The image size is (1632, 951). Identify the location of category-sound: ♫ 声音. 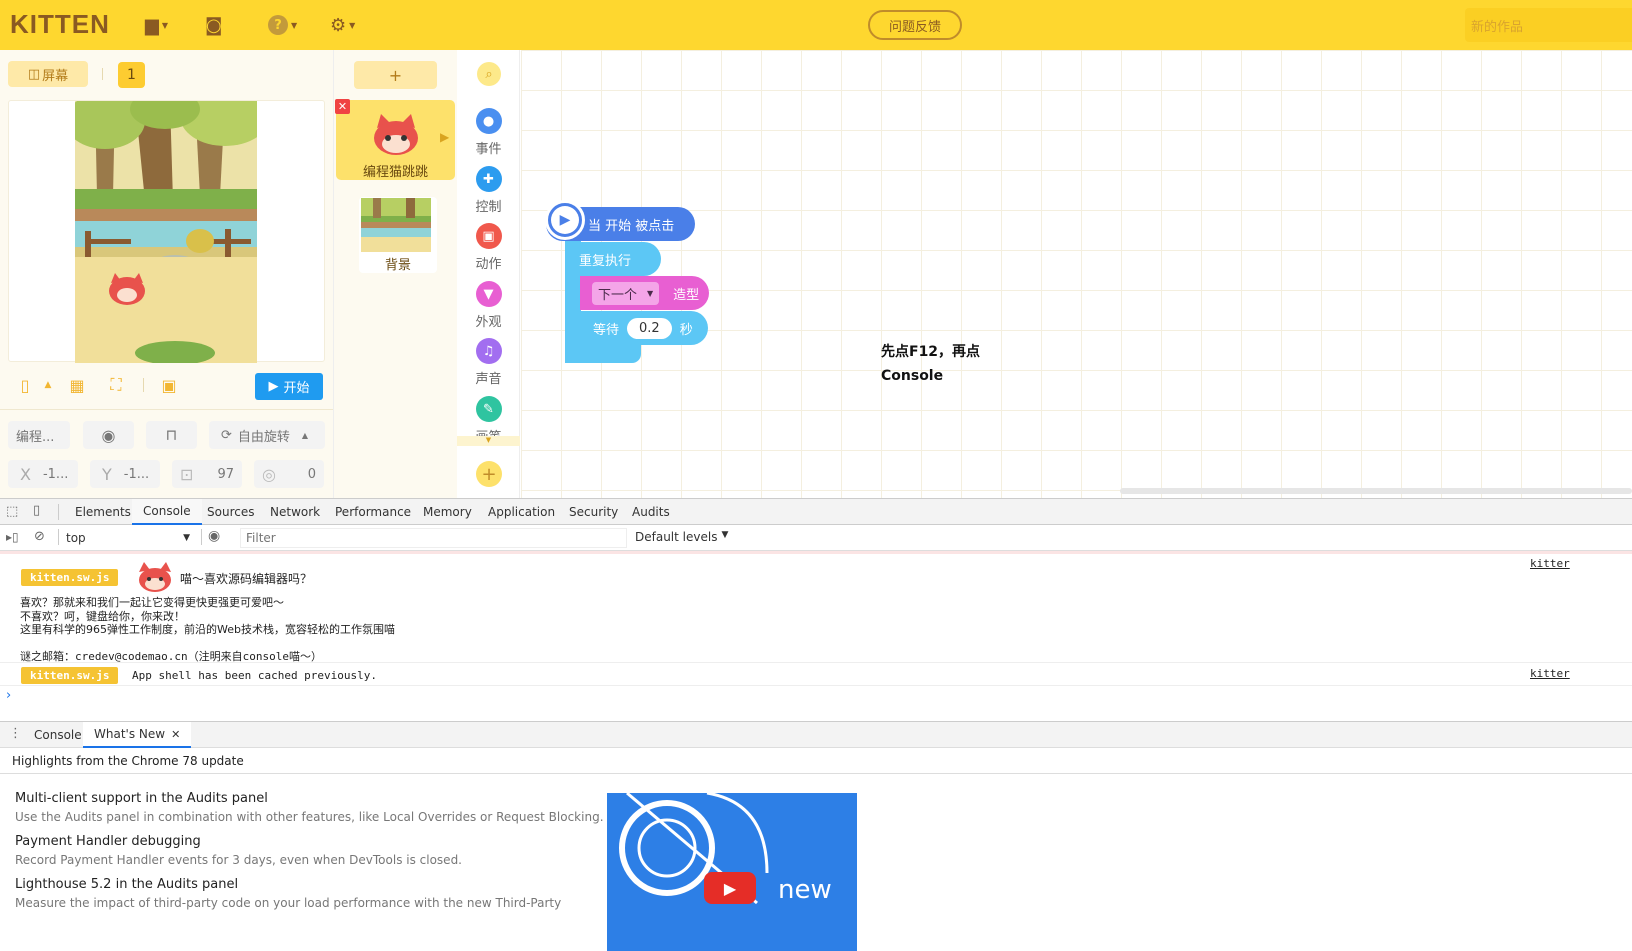
(488, 362).